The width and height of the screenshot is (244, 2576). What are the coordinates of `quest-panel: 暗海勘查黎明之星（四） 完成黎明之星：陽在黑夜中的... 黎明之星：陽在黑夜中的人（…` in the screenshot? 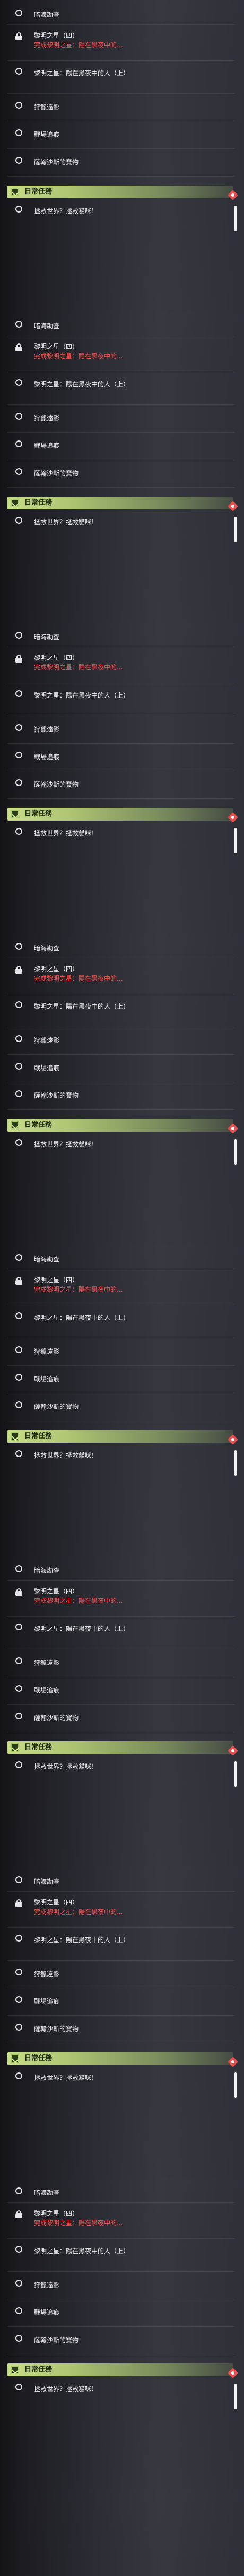 It's located at (122, 1711).